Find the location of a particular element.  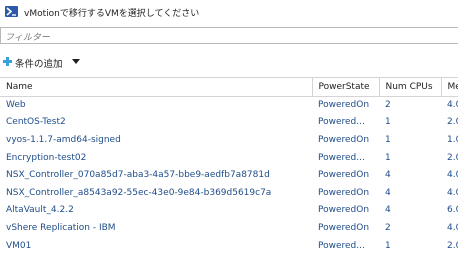

plus-icon is located at coordinates (7, 61).